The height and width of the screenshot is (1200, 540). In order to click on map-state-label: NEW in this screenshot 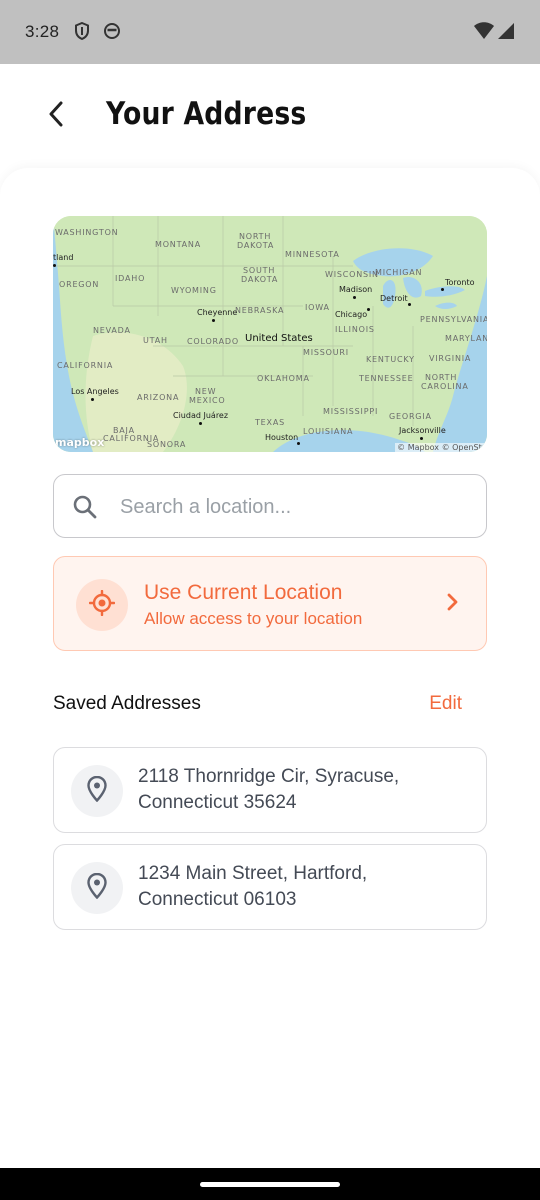, I will do `click(206, 391)`.